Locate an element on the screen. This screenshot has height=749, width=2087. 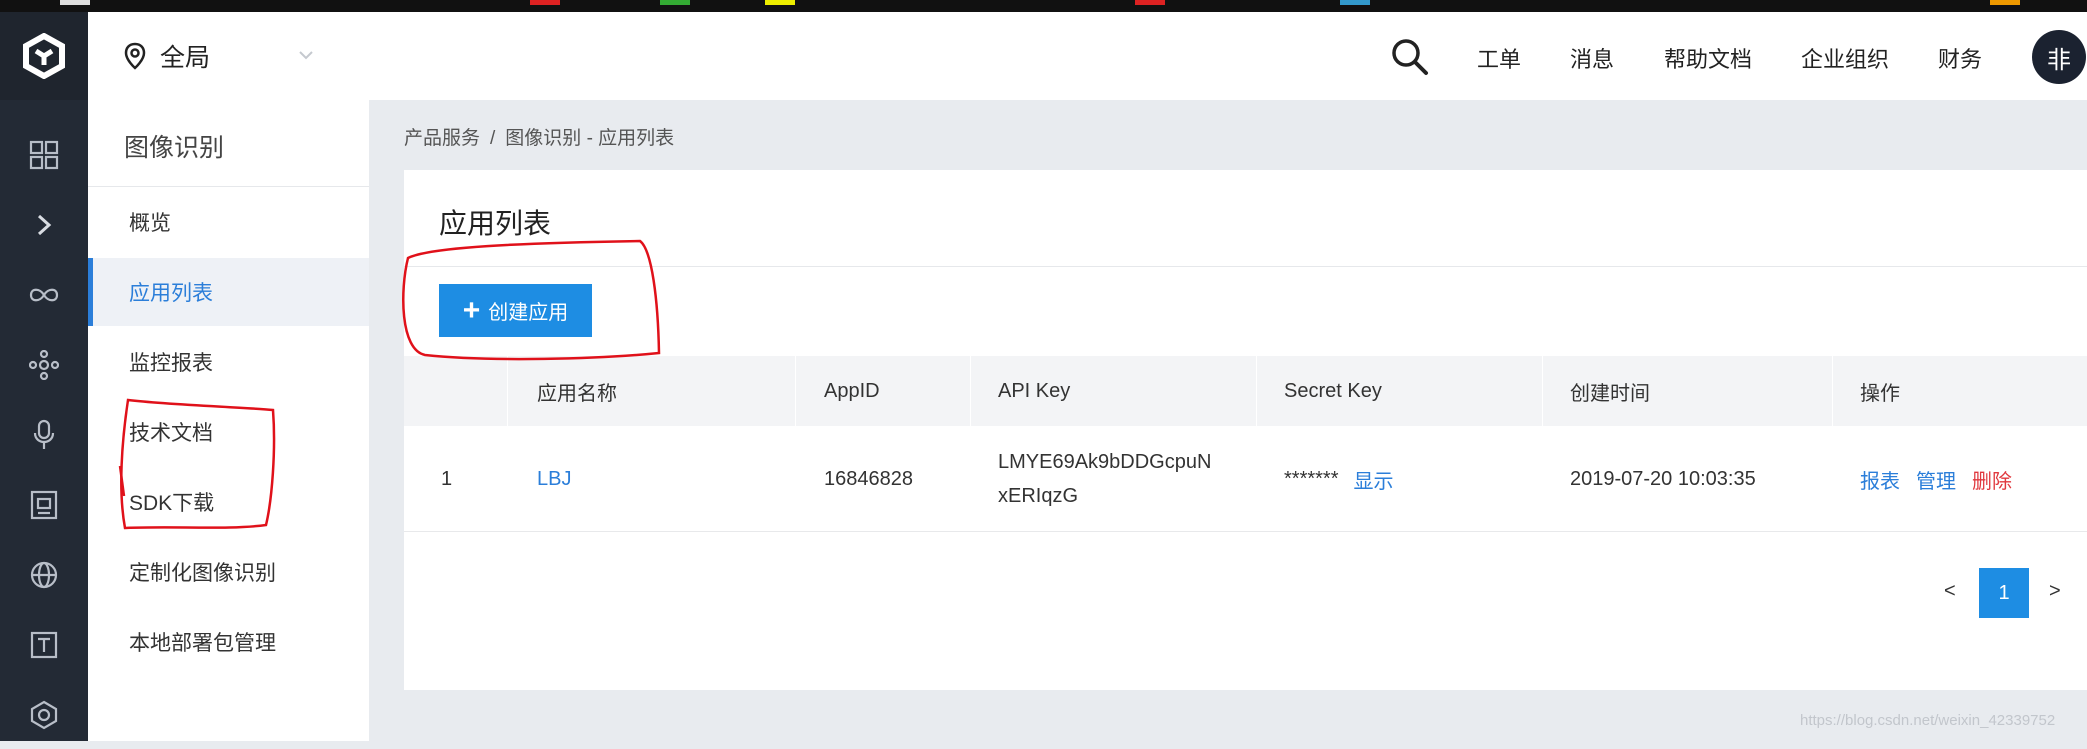
pagination-page-1: 1 is located at coordinates (2004, 593).